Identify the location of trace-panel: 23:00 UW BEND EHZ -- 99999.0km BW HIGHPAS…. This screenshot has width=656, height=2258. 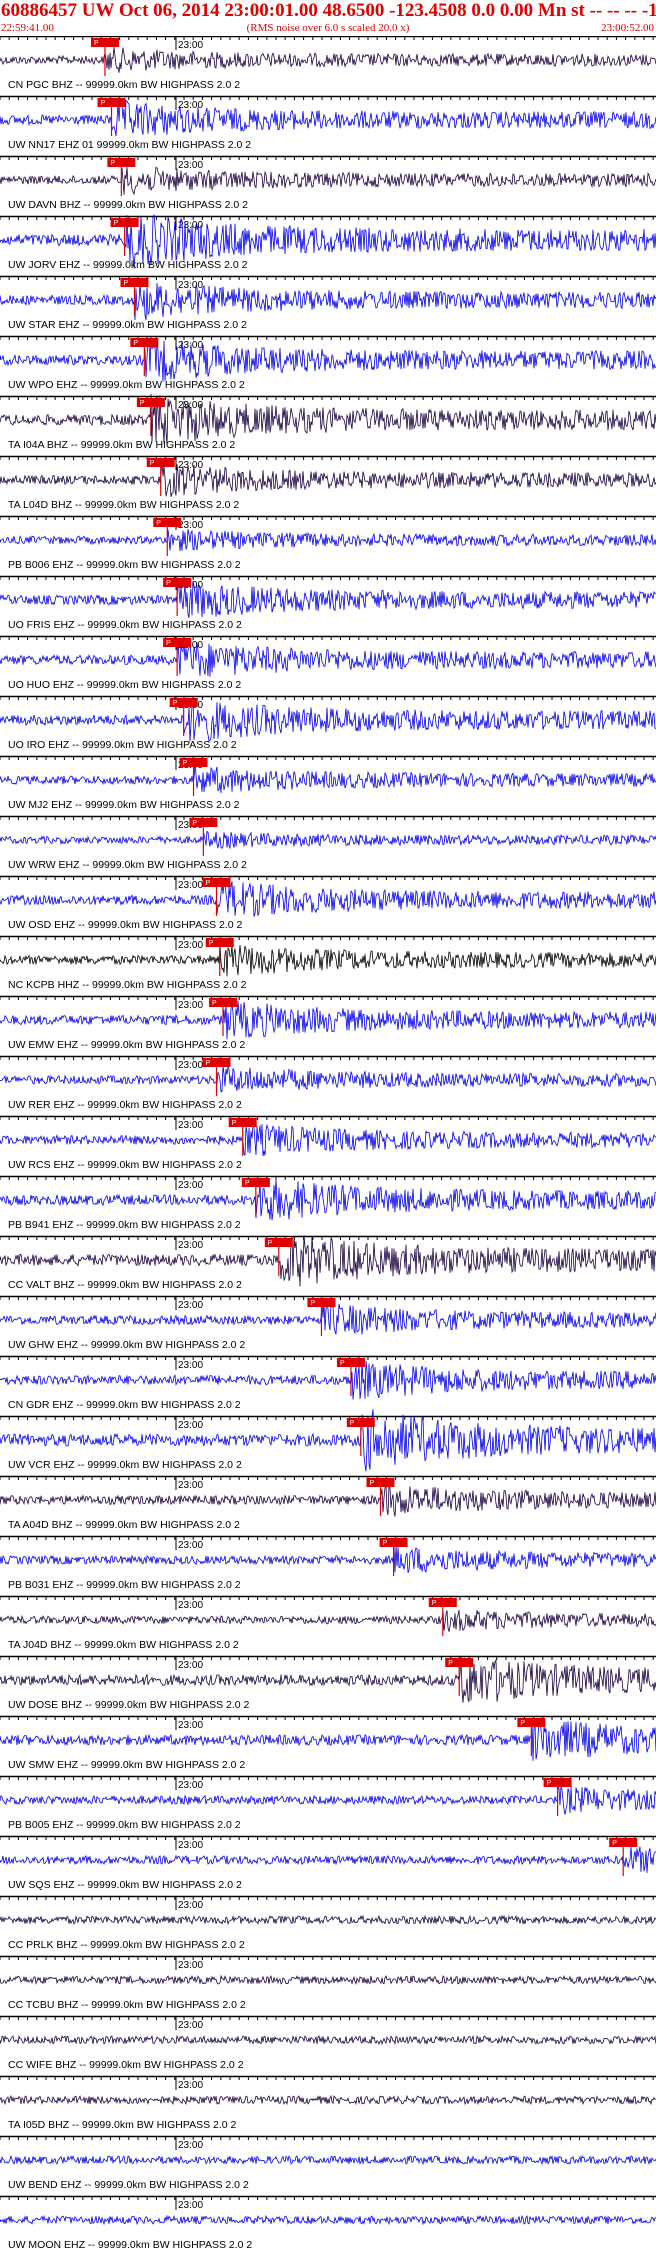
(328, 2163).